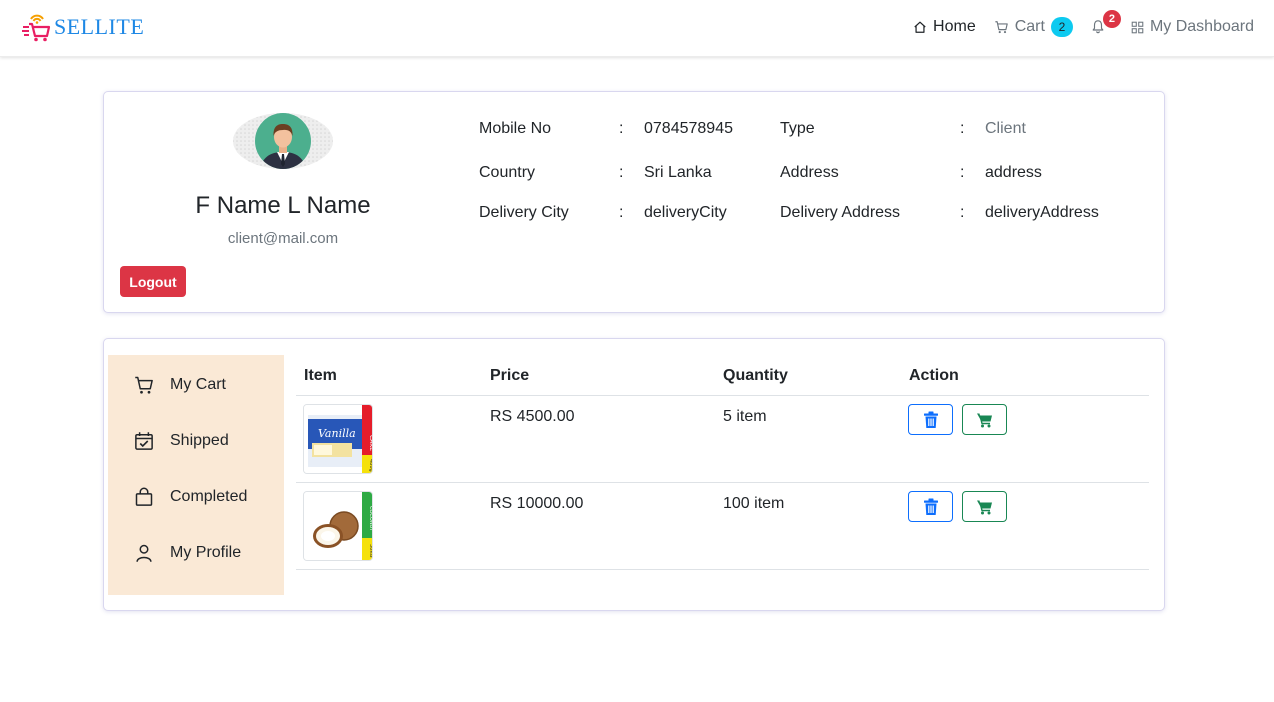  I want to click on person-icon, so click(144, 553).